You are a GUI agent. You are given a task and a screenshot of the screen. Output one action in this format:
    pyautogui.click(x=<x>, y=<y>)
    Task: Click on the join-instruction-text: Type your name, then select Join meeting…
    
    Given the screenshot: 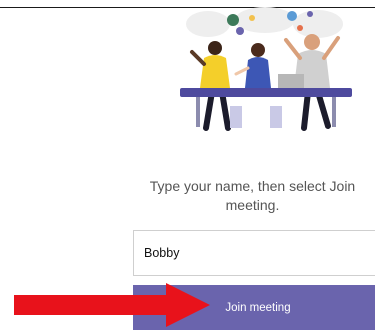 What is the action you would take?
    pyautogui.click(x=252, y=195)
    